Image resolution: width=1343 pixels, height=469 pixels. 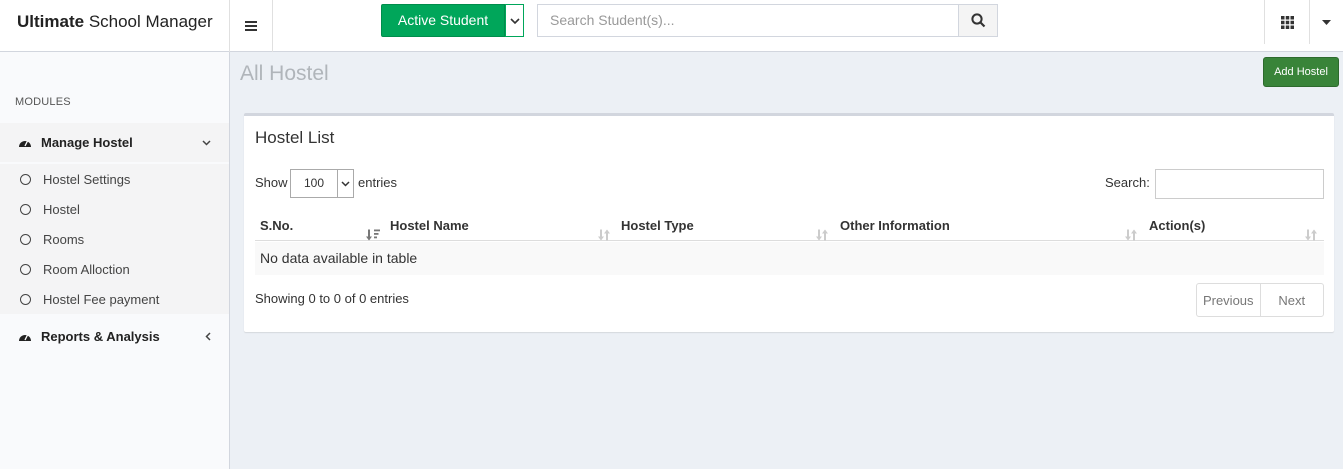 What do you see at coordinates (1239, 184) in the screenshot?
I see `table-search-input` at bounding box center [1239, 184].